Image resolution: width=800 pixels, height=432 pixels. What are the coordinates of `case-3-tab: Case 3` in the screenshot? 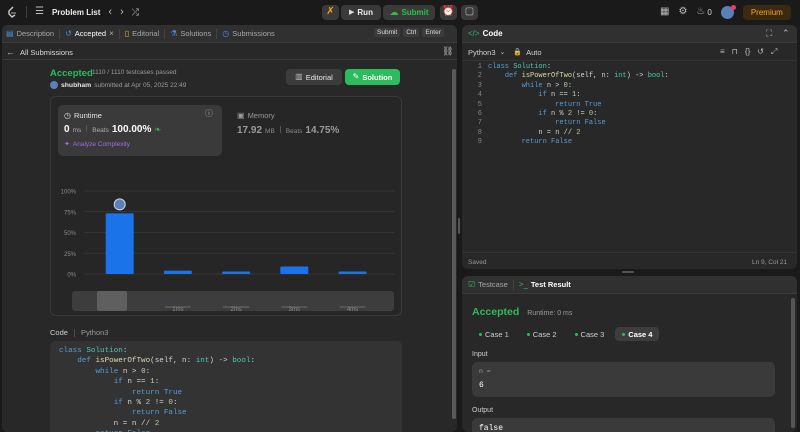 It's located at (590, 334).